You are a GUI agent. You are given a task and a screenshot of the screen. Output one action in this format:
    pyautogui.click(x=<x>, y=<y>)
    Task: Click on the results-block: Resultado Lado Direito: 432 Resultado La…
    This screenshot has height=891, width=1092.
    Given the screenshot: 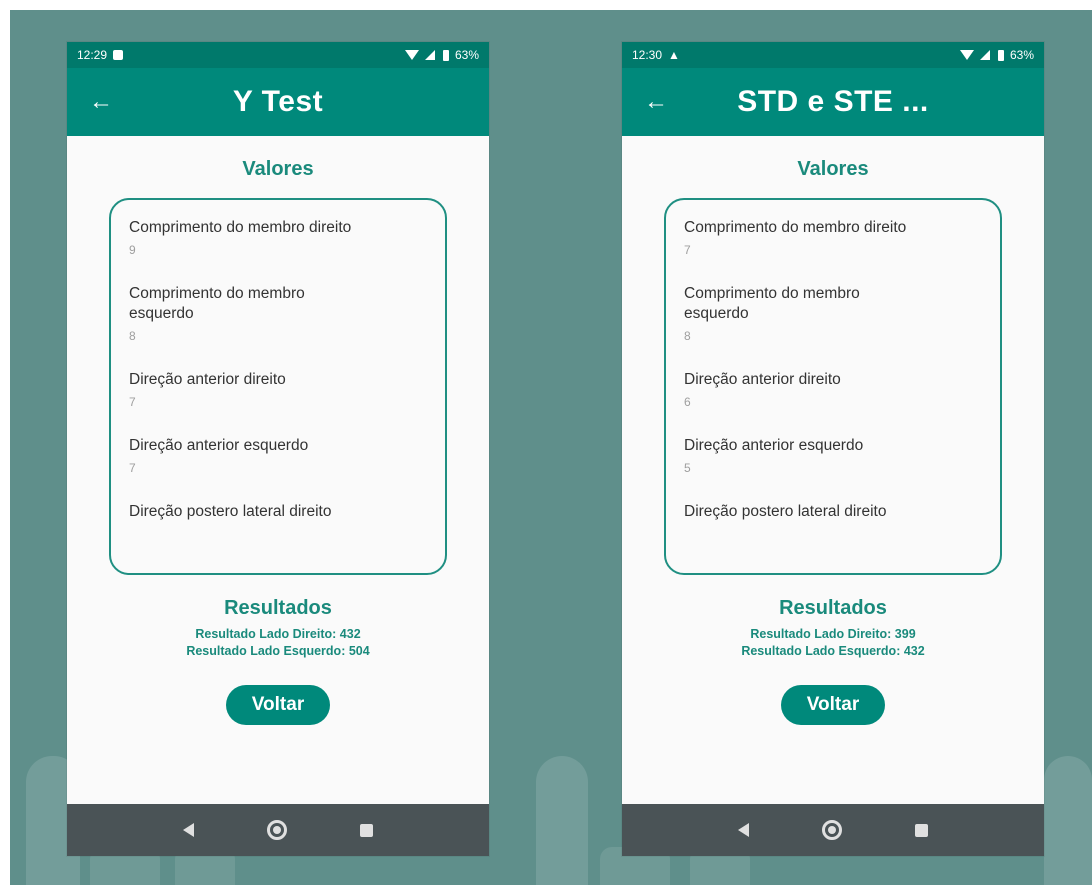 What is the action you would take?
    pyautogui.click(x=278, y=643)
    